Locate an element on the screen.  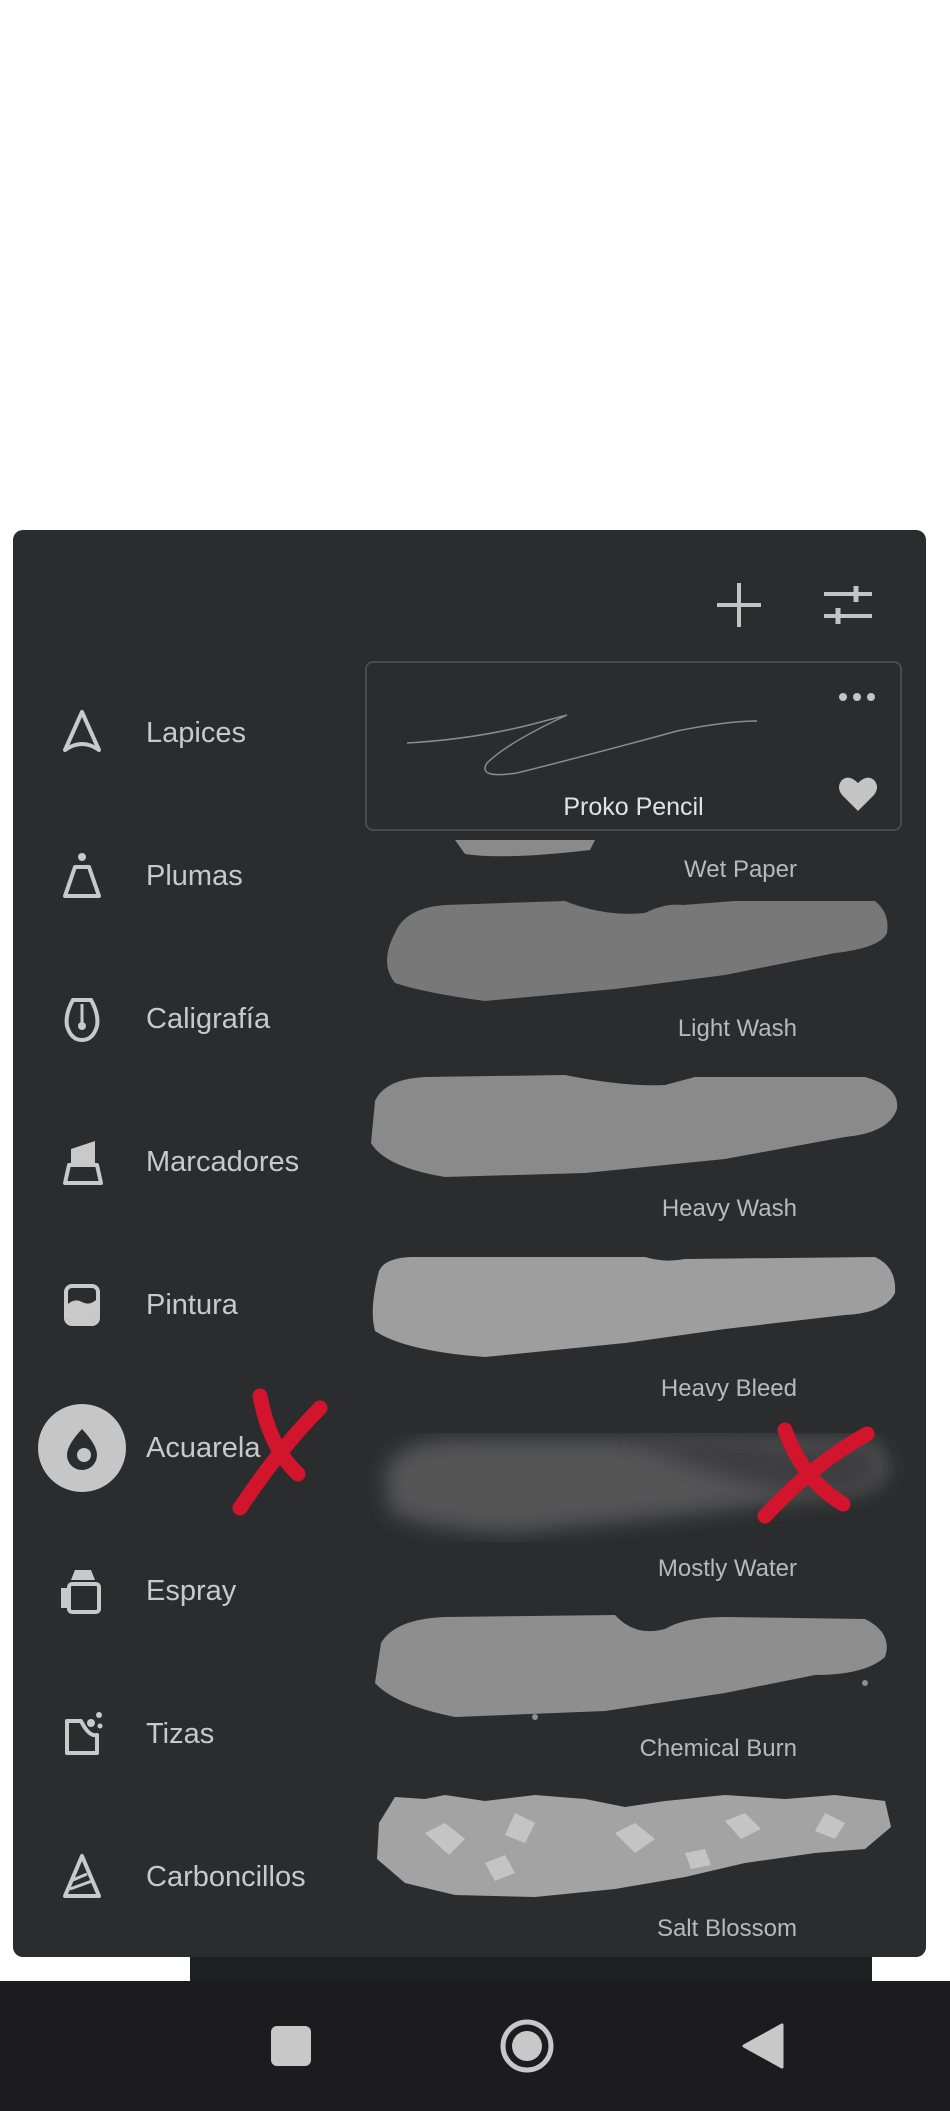
brush-name: Heavy Bleed is located at coordinates (728, 1388).